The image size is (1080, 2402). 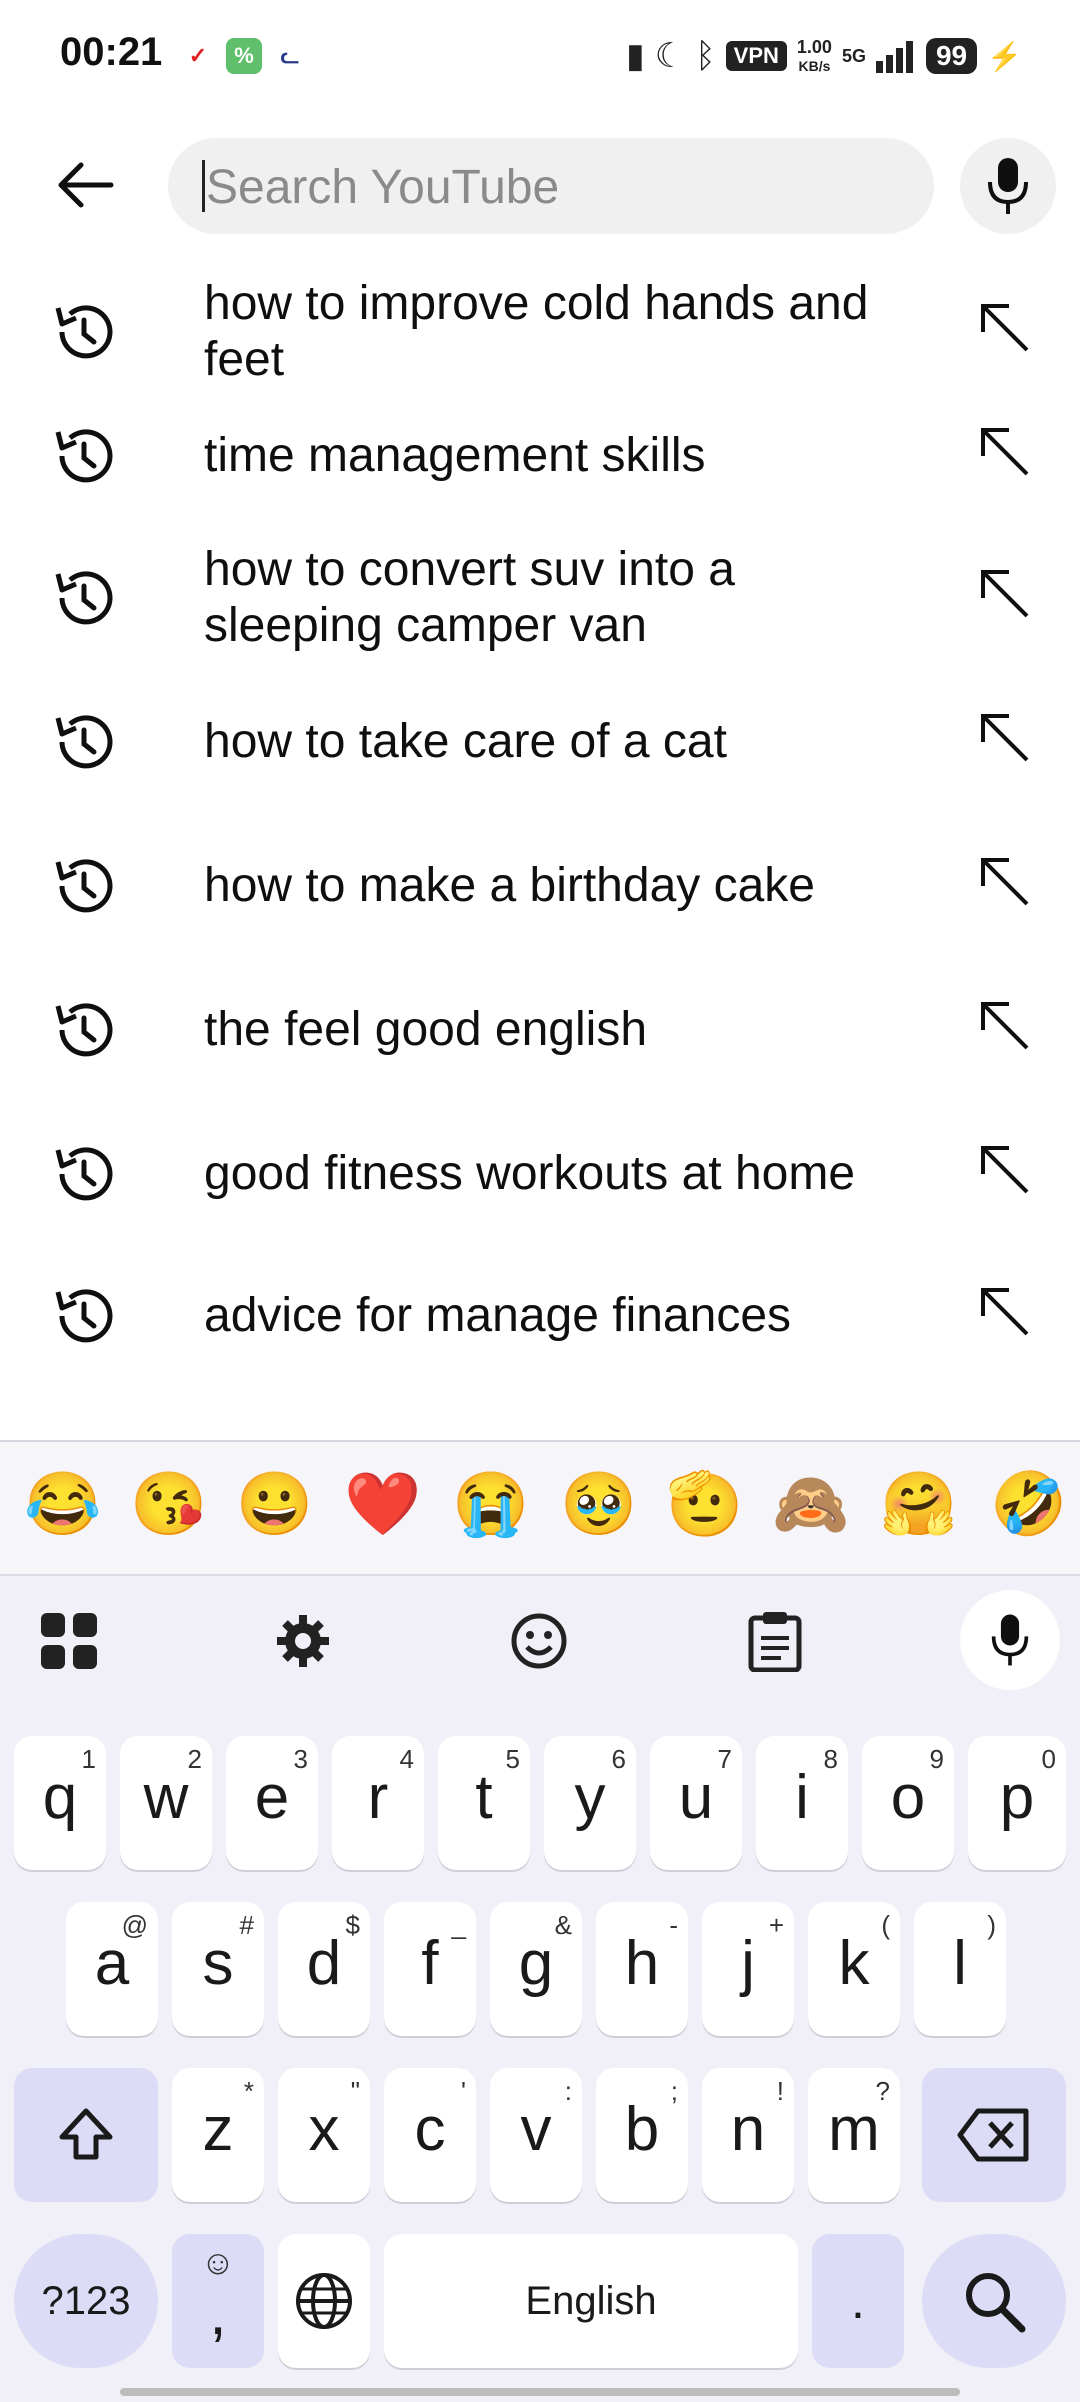 I want to click on smiley-icon, so click(x=539, y=1641).